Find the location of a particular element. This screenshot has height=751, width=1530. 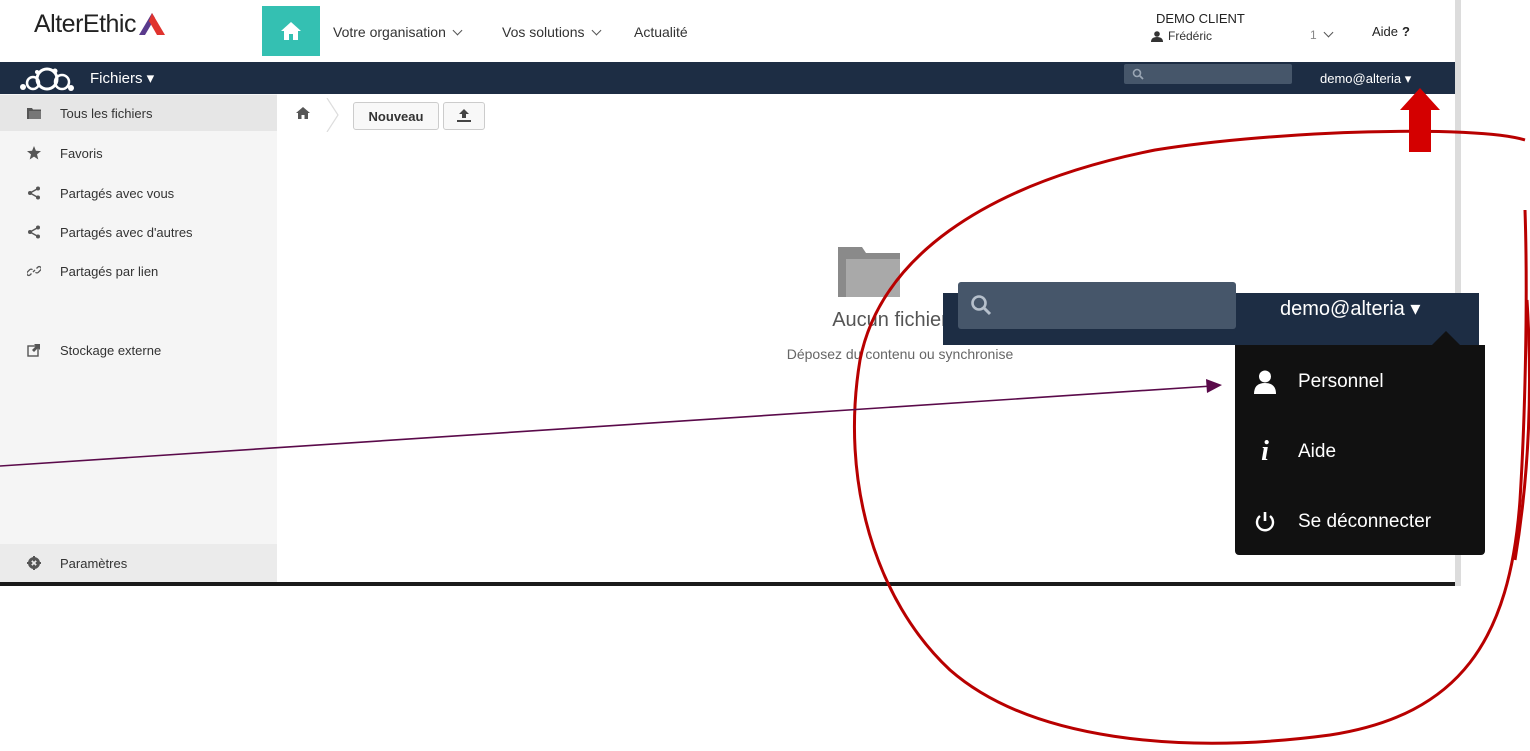

screenshot-bottom-border is located at coordinates (727, 584).